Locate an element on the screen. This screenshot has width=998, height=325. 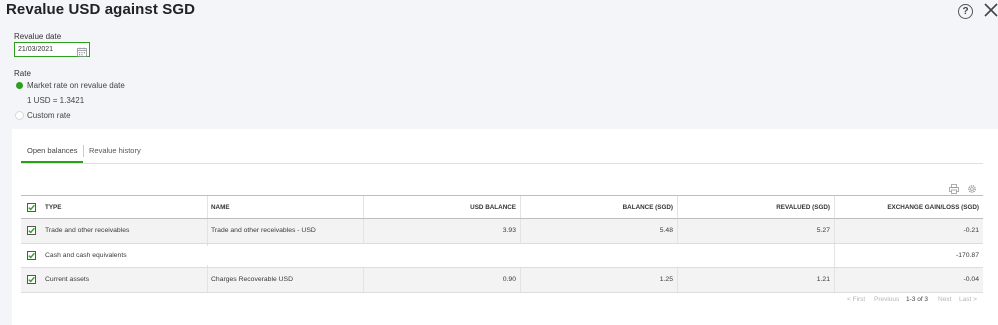
cell-gain-loss: -0.21 is located at coordinates (971, 231).